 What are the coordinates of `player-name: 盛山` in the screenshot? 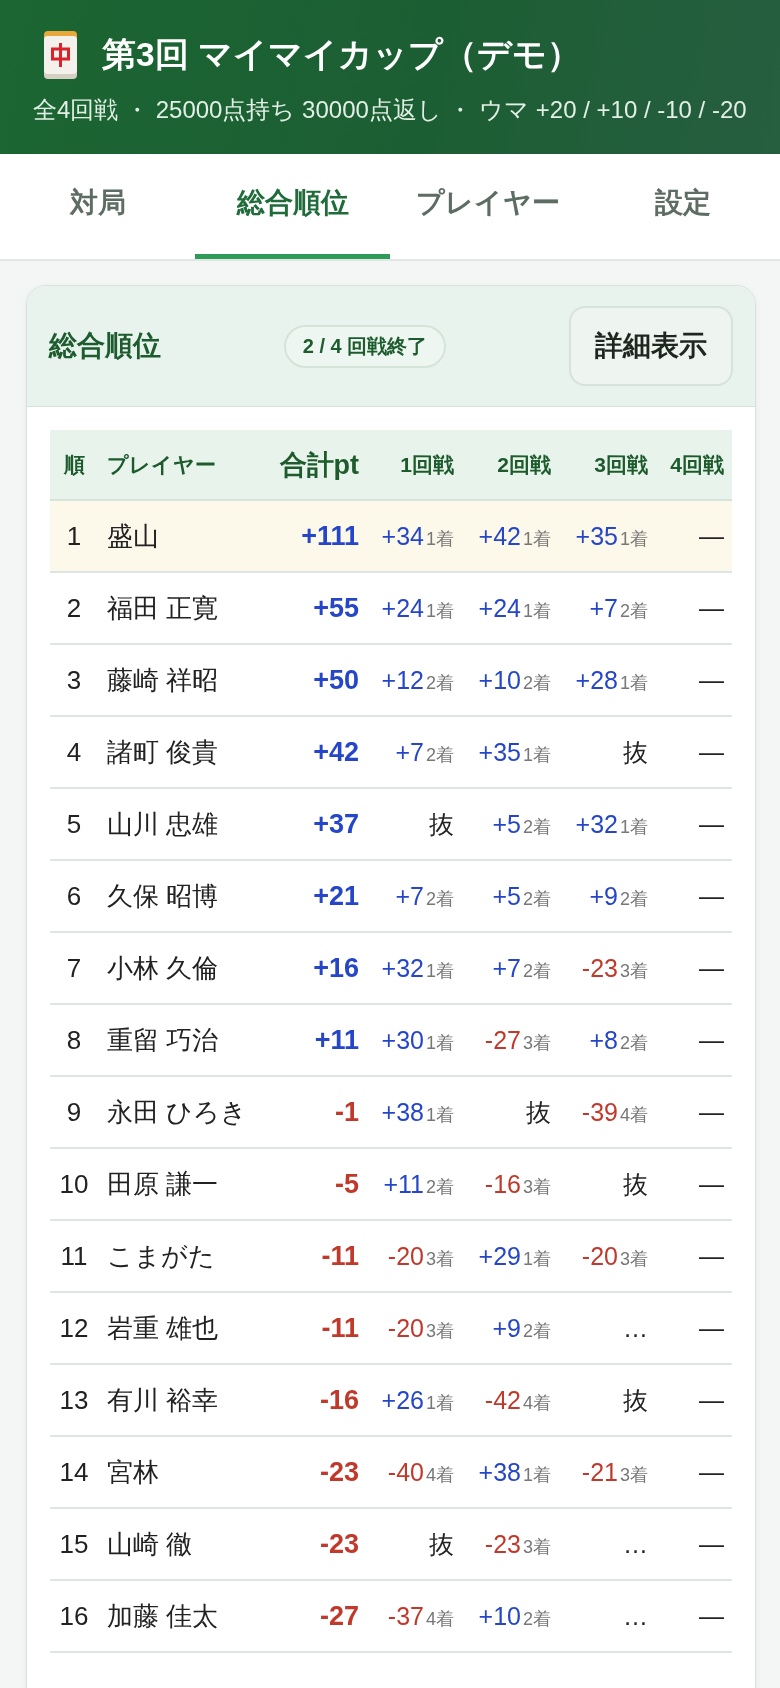 It's located at (133, 536).